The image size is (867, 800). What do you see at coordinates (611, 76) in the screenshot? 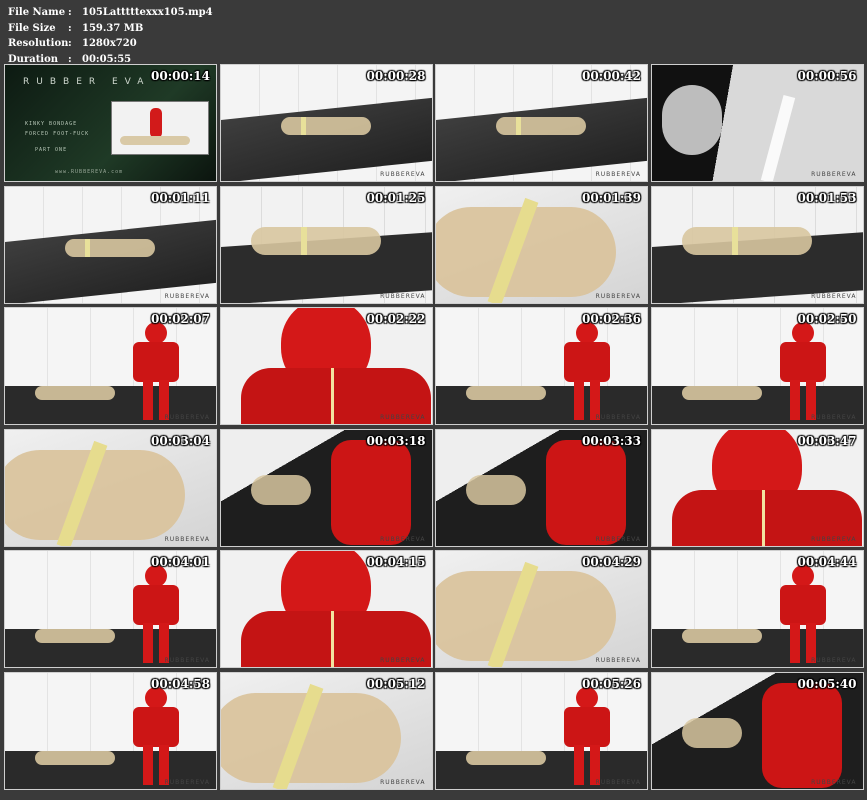
I see `timestamp: 00:00:42` at bounding box center [611, 76].